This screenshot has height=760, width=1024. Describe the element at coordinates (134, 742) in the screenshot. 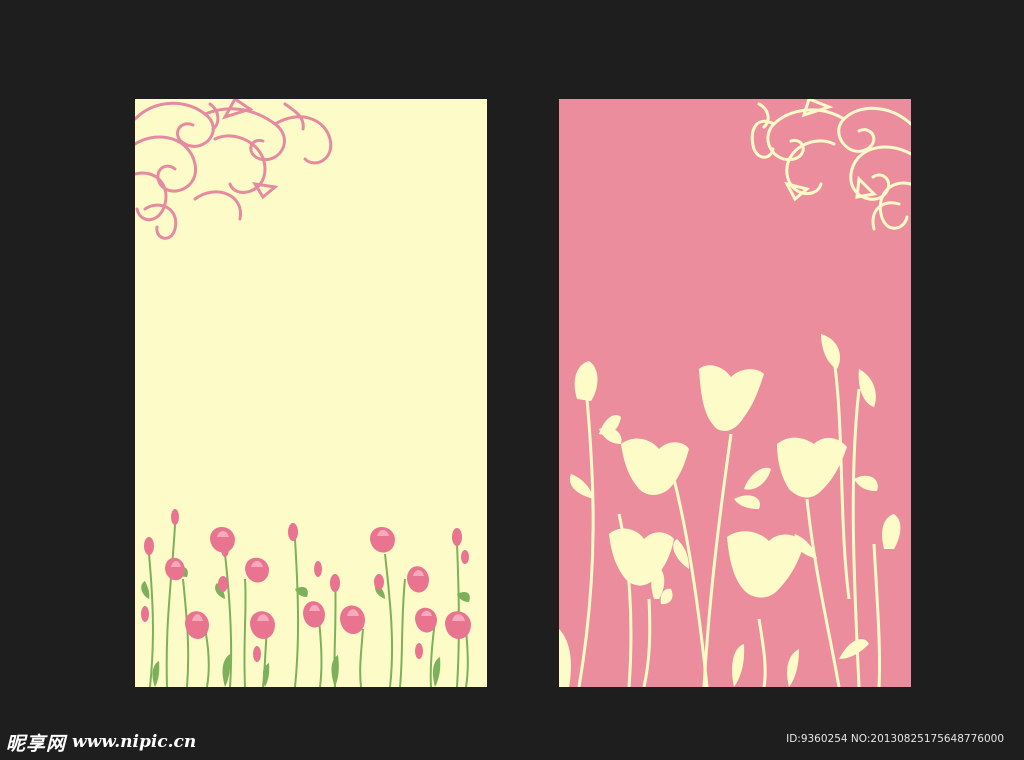

I see `watermark-url: www.nipic.cn` at that location.